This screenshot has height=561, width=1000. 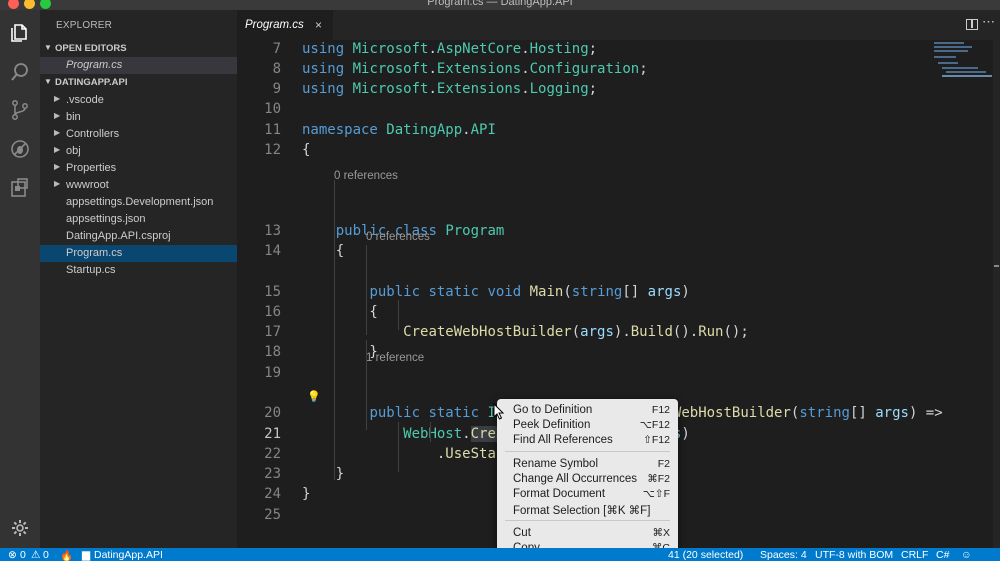 What do you see at coordinates (587, 232) in the screenshot?
I see `code-line: 13 public class Program` at bounding box center [587, 232].